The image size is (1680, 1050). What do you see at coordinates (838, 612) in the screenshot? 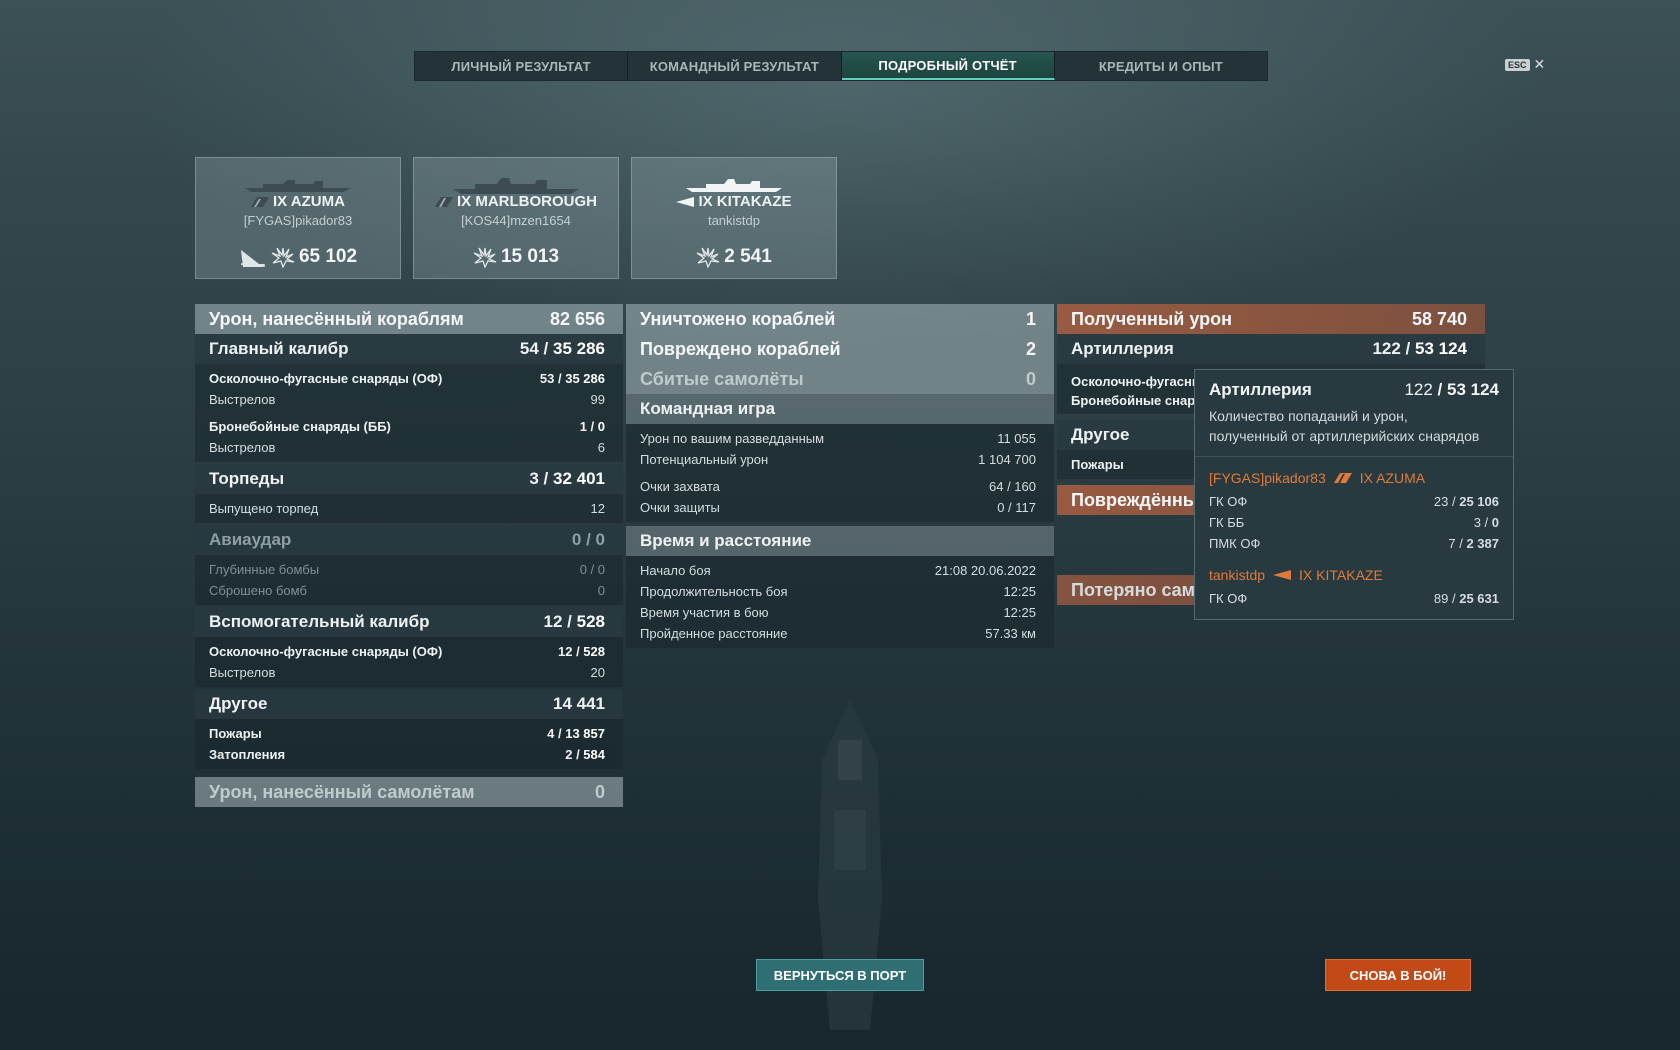
I see `participation-time-row: Время участия в бою 12:25` at bounding box center [838, 612].